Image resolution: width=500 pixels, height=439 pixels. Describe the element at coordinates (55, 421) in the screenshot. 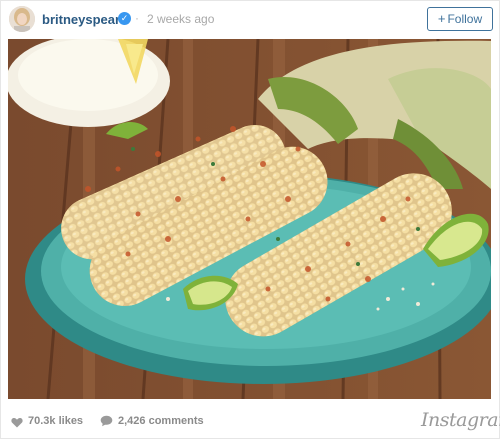

I see `likes-count: 70.3k likes` at that location.